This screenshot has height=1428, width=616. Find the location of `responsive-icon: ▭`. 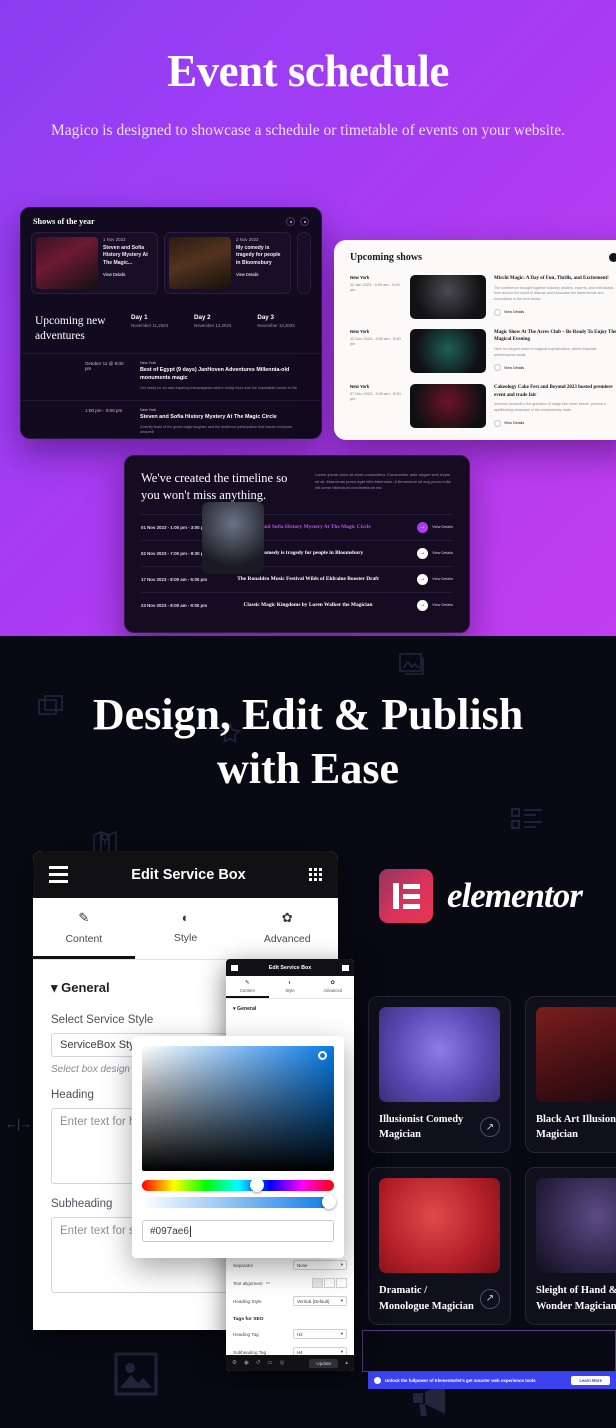

responsive-icon: ▭ is located at coordinates (268, 1283).